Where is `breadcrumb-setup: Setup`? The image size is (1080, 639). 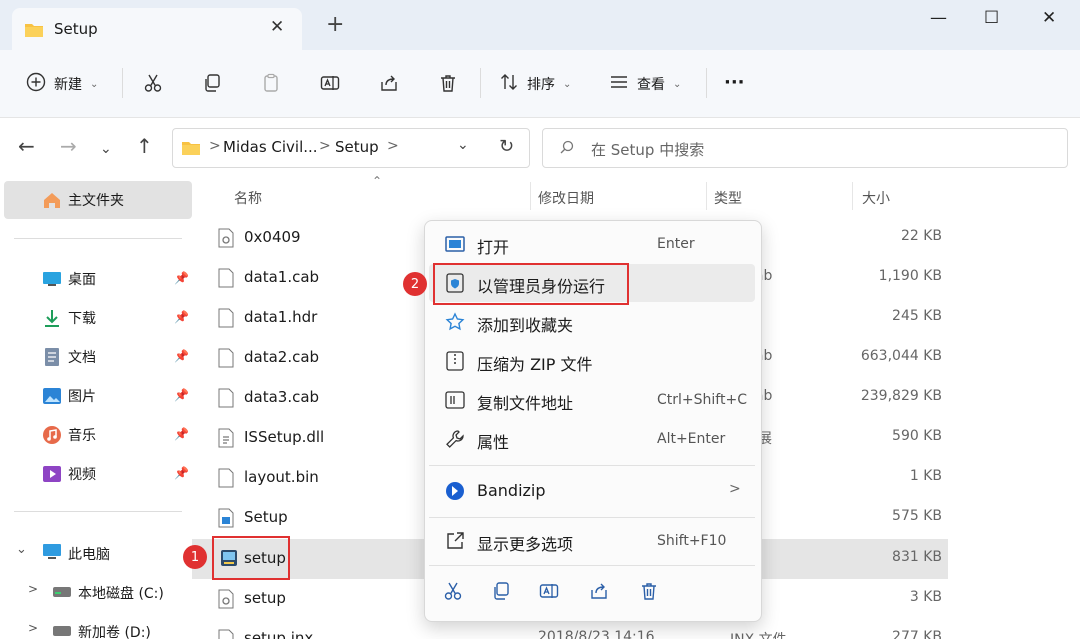 breadcrumb-setup: Setup is located at coordinates (357, 147).